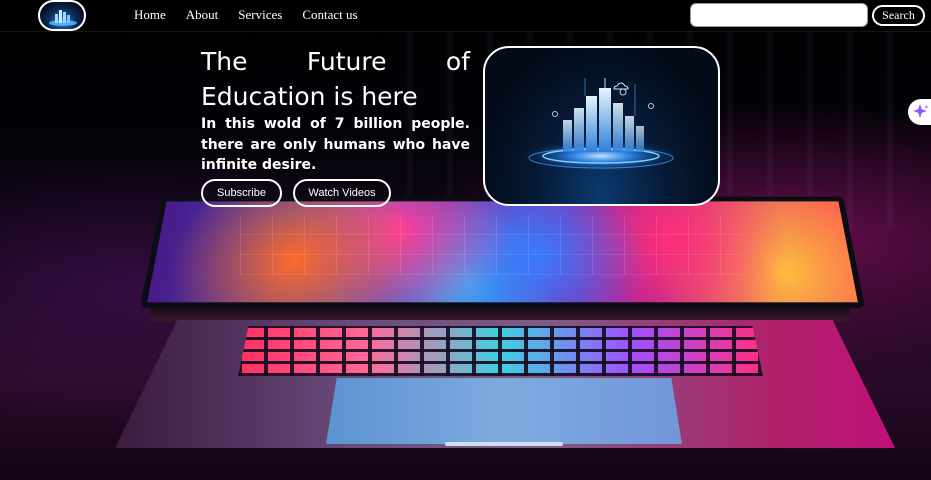  What do you see at coordinates (342, 193) in the screenshot?
I see `watch-videos-button: Watch Videos` at bounding box center [342, 193].